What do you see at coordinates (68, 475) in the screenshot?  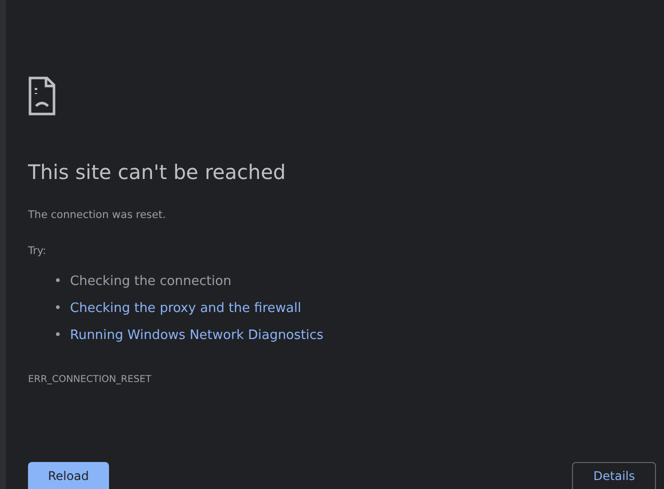 I see `reload-button: Reload` at bounding box center [68, 475].